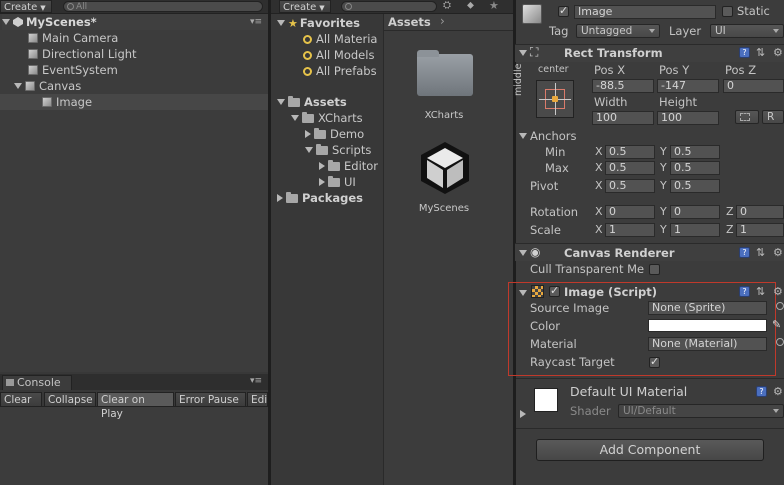 This screenshot has width=784, height=485. I want to click on hierarchy-item-image: Image, so click(67, 102).